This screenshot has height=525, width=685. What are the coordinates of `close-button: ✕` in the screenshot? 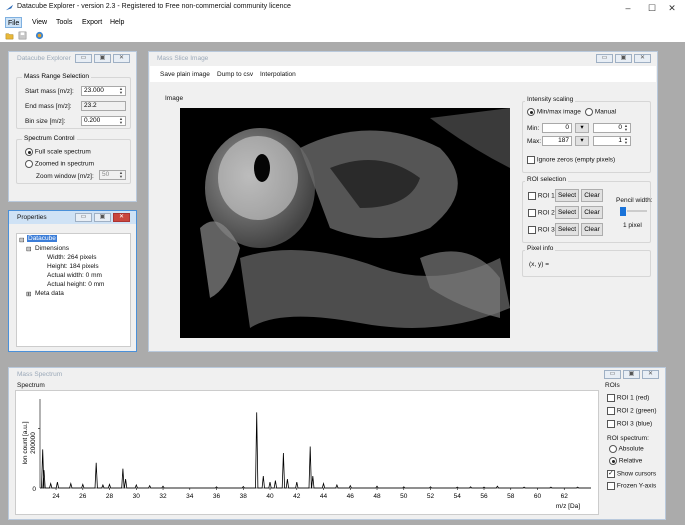 It's located at (672, 8).